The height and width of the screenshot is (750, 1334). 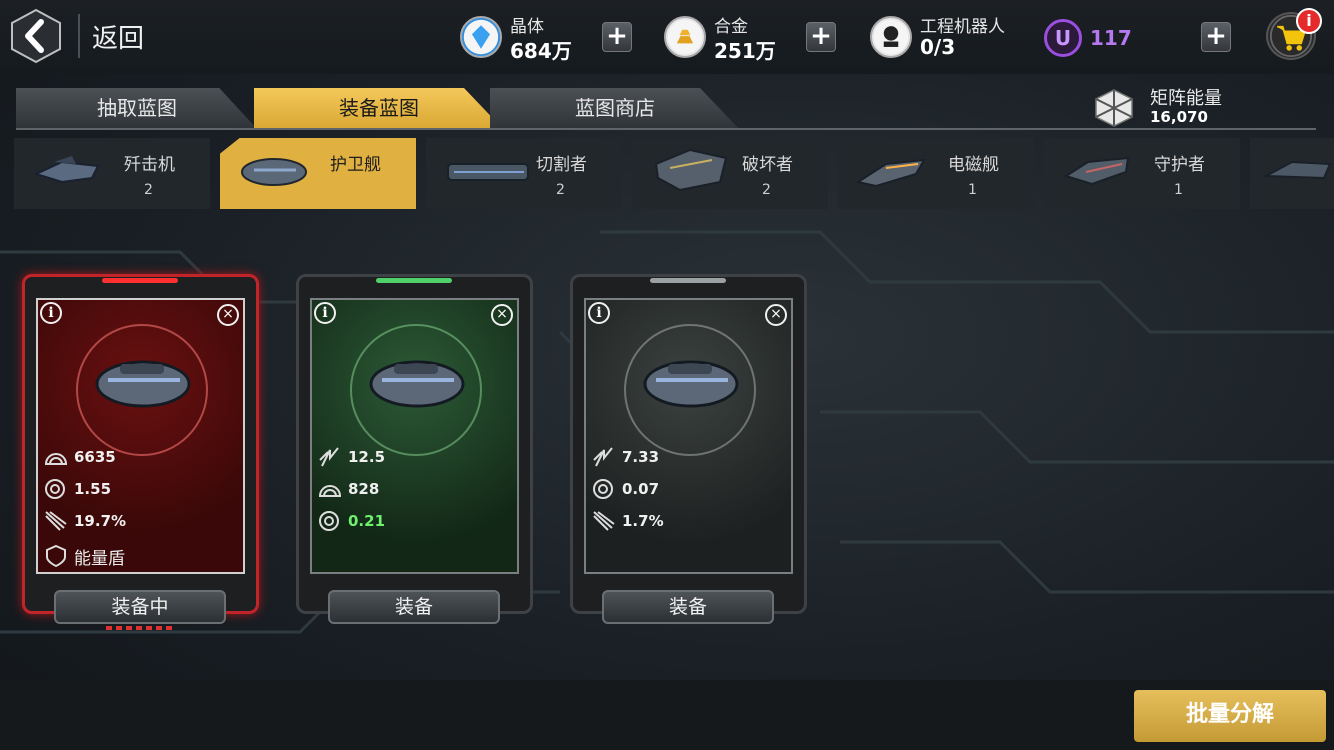 I want to click on fighter-ship-icon, so click(x=66, y=170).